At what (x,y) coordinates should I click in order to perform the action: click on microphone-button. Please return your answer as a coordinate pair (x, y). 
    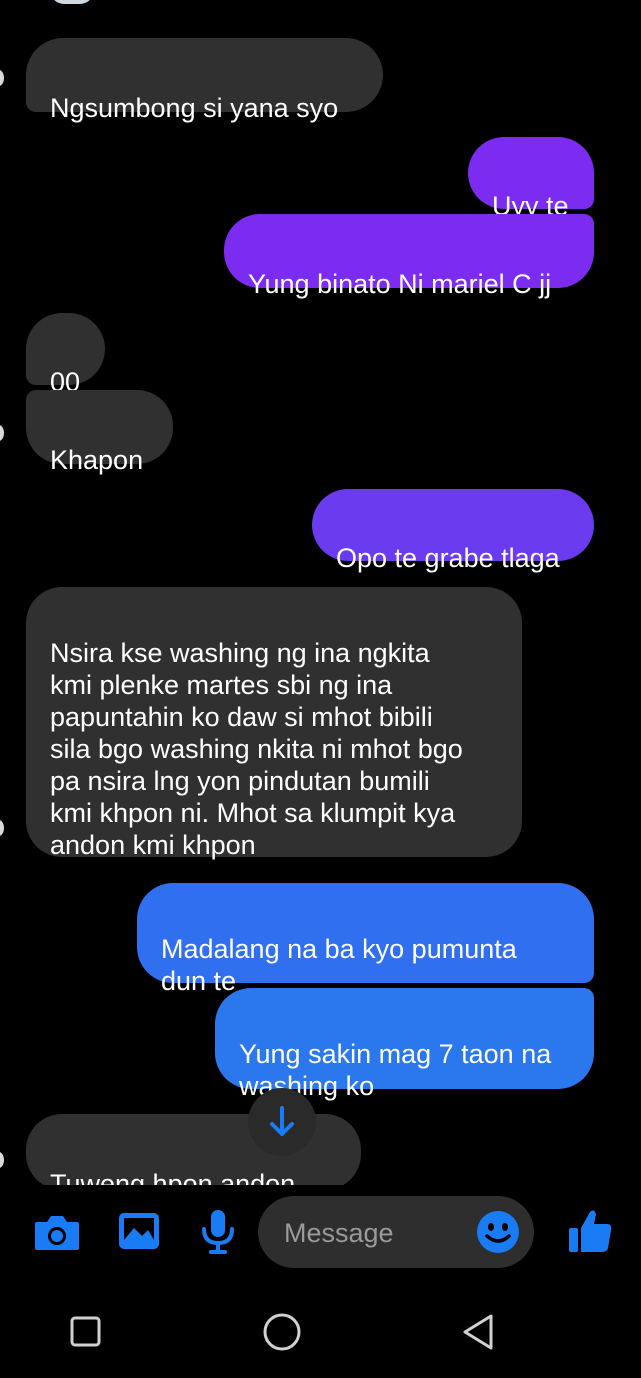
    Looking at the image, I should click on (218, 1232).